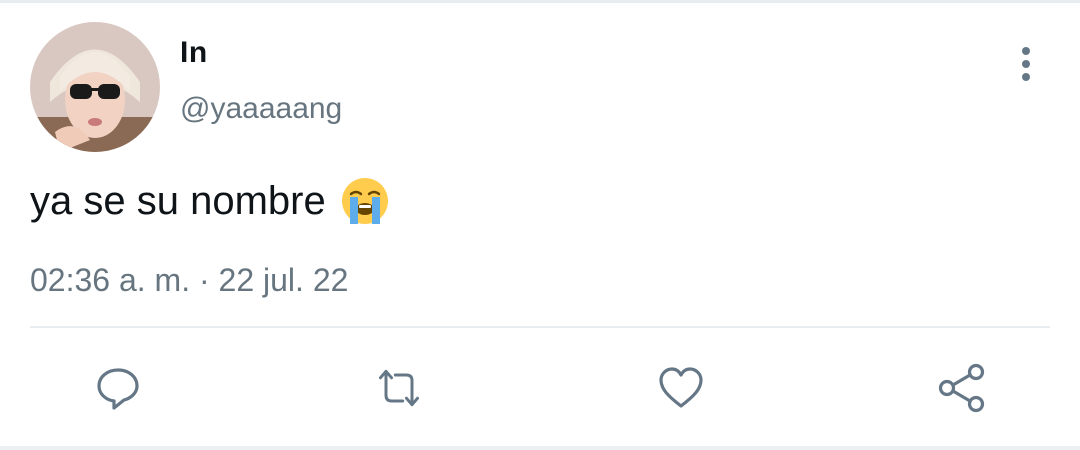 The width and height of the screenshot is (1080, 450). I want to click on tweet-timestamp: 02:36 a. m. · 22 jul. 22, so click(189, 280).